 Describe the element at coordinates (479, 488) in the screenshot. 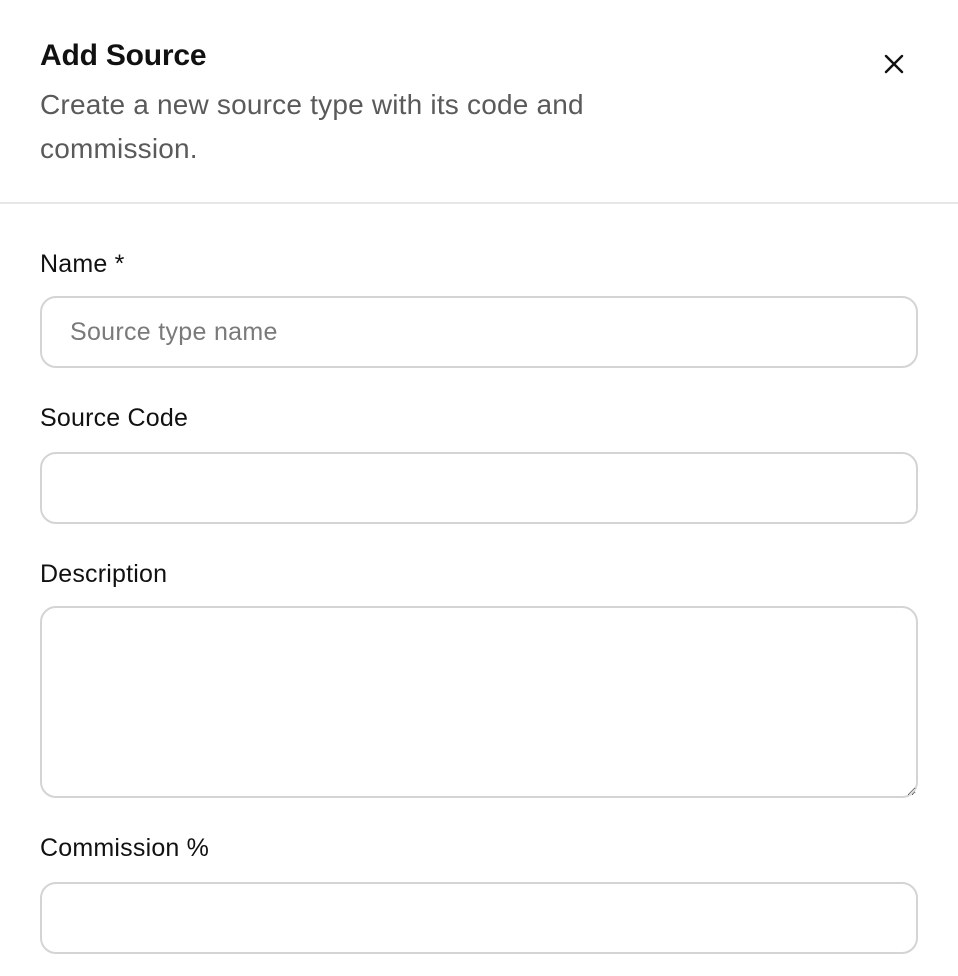

I see `source-code-input` at that location.